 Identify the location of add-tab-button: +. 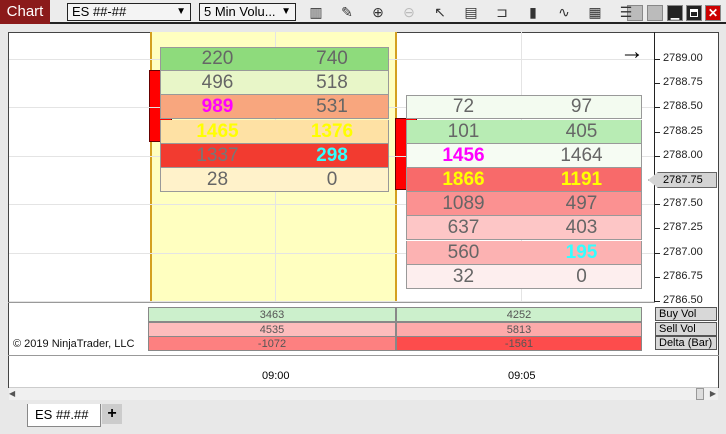
(112, 414).